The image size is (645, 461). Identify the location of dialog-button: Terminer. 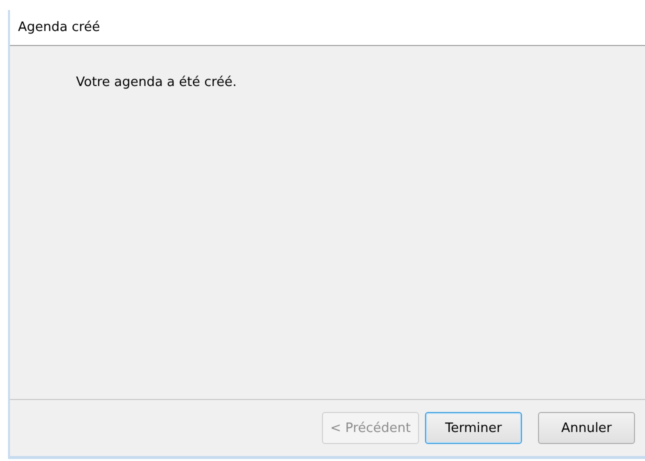
(473, 428).